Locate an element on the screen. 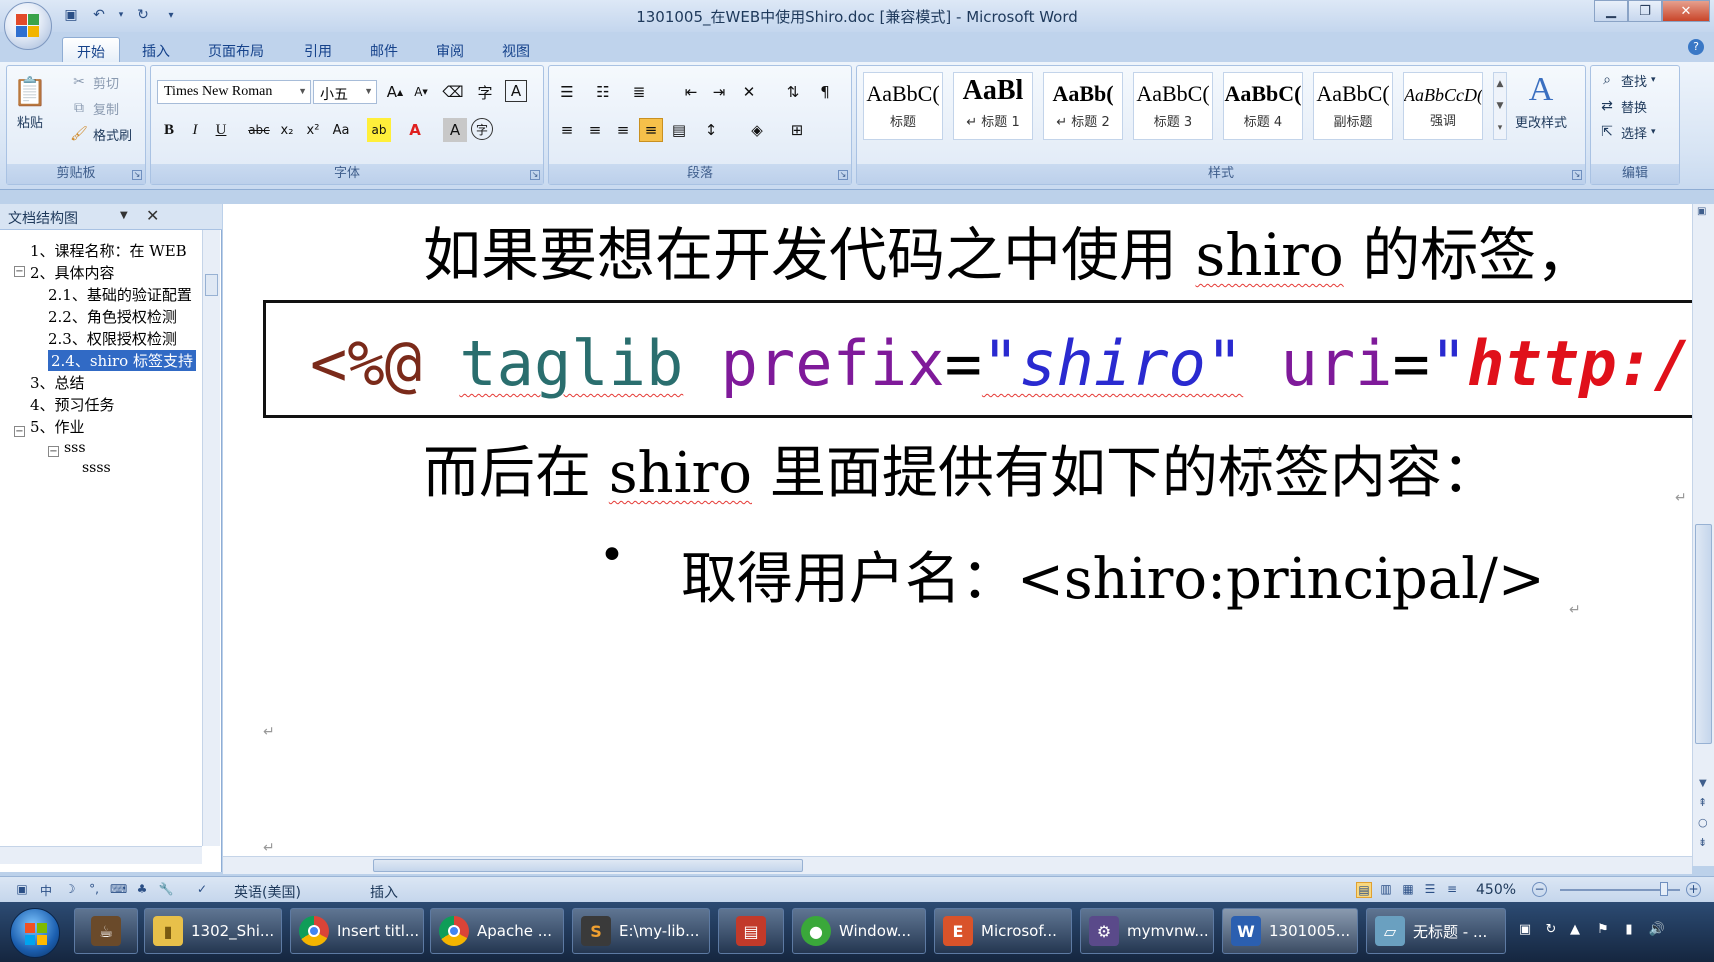  ime-tools-icon: ♣ is located at coordinates (142, 890).